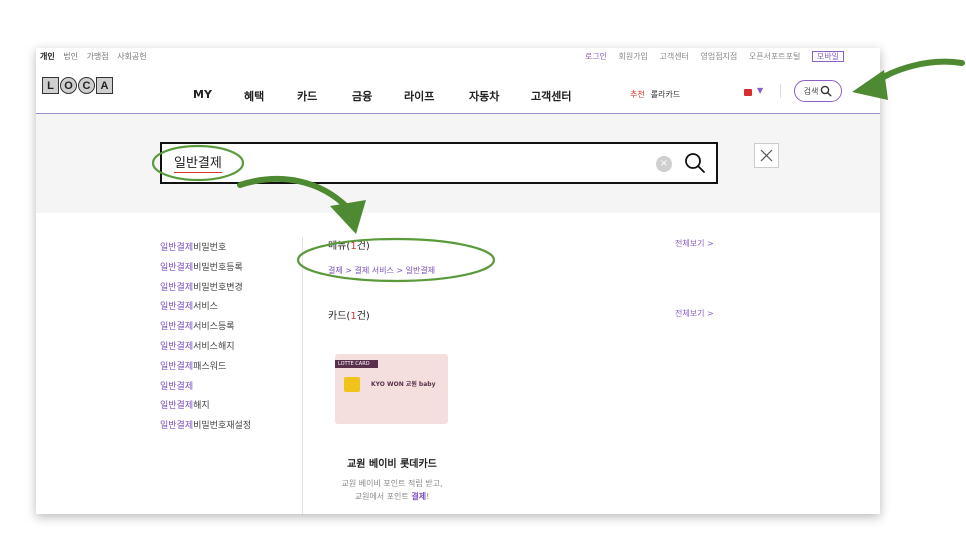  Describe the element at coordinates (254, 96) in the screenshot. I see `nav-benefits: 혜택` at that location.